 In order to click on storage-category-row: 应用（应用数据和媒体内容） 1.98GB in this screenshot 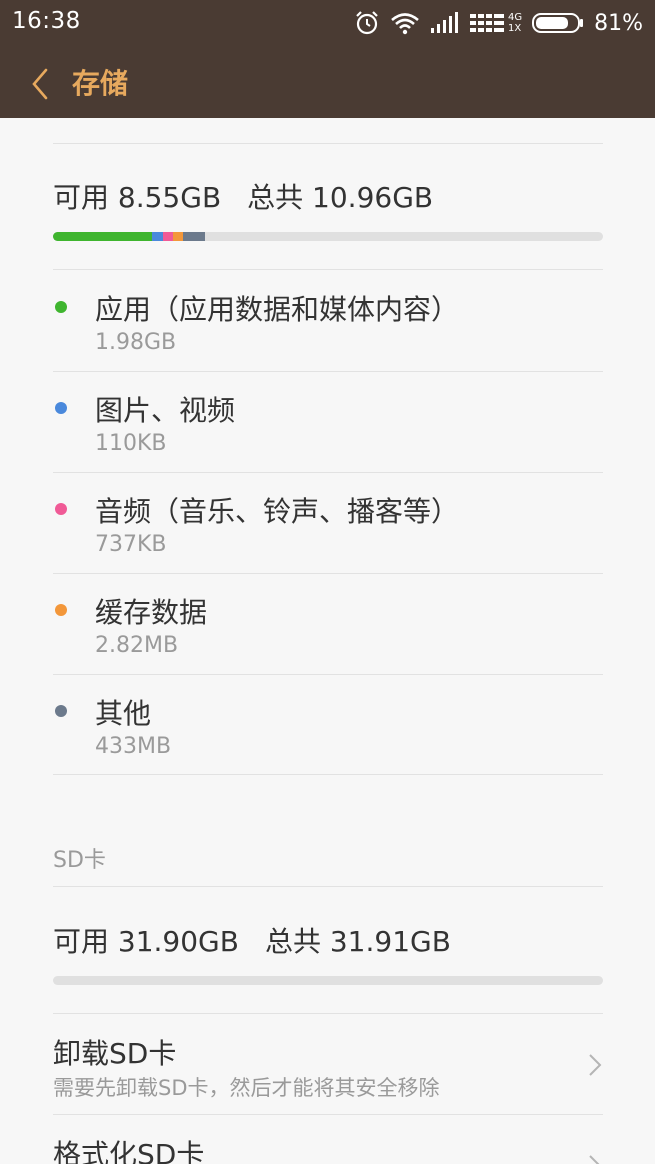, I will do `click(327, 321)`.